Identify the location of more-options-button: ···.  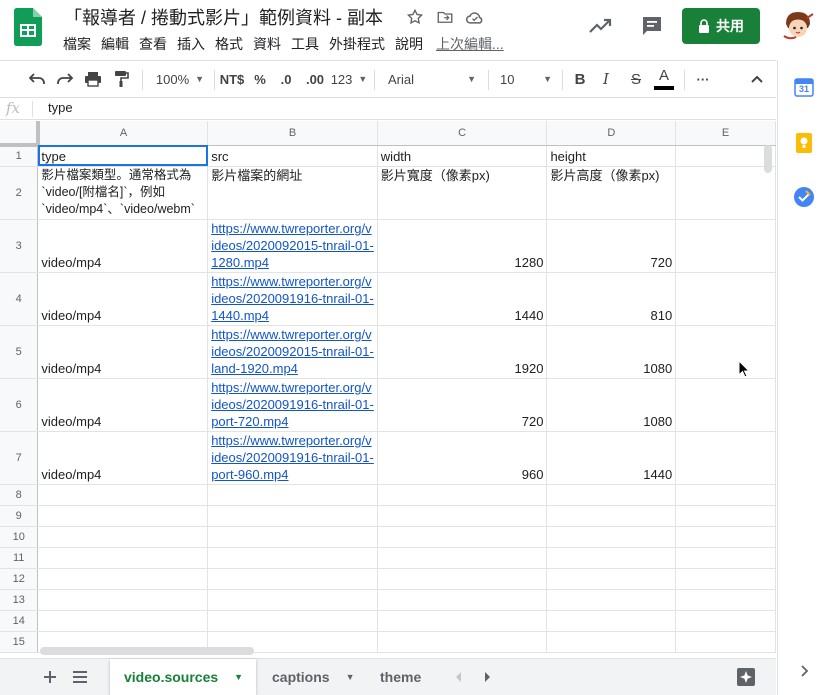
(703, 79).